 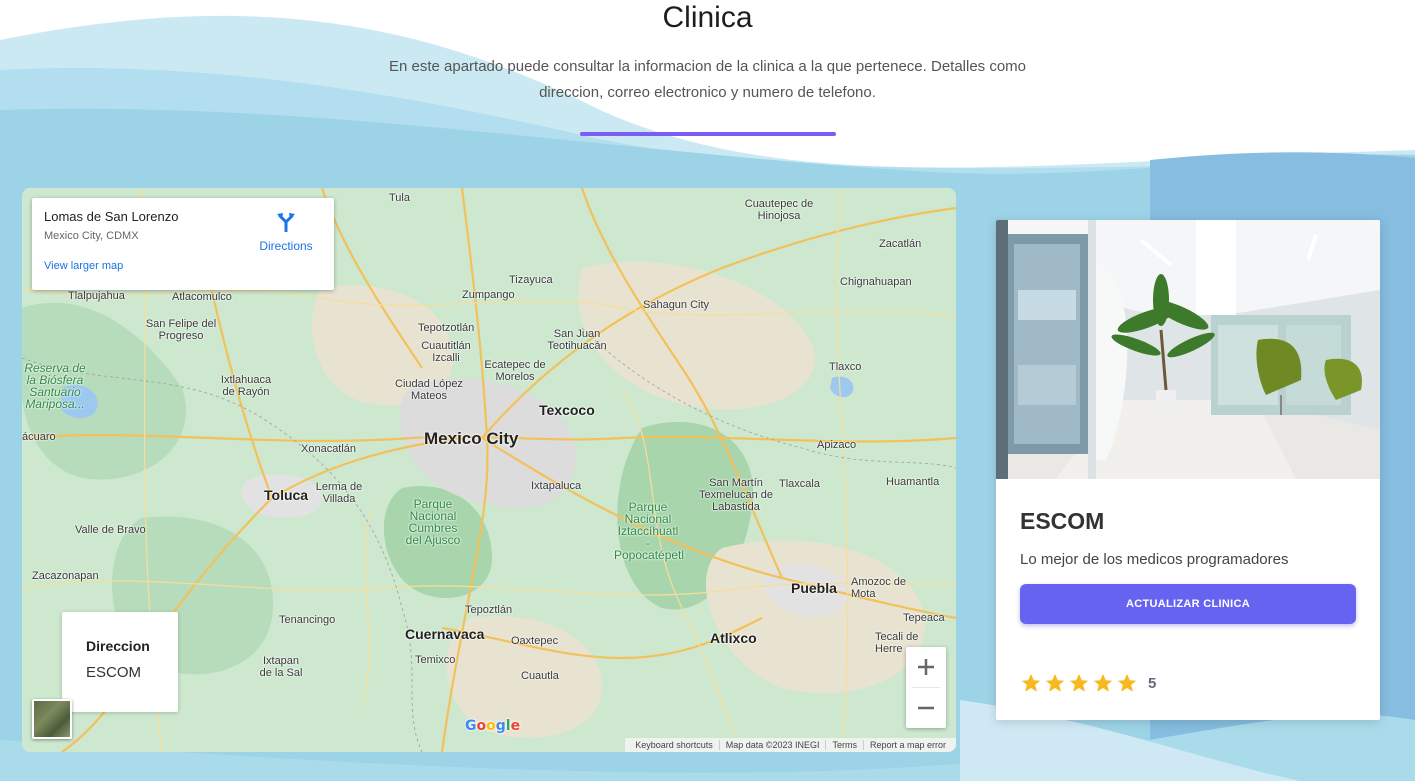 I want to click on map-label-tlaxco: Tlaxco, so click(x=845, y=367).